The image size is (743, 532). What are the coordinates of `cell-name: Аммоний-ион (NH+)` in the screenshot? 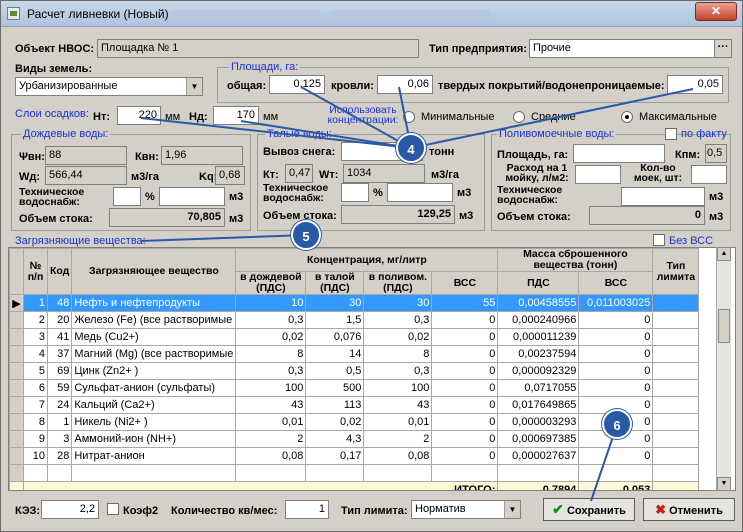 It's located at (154, 439).